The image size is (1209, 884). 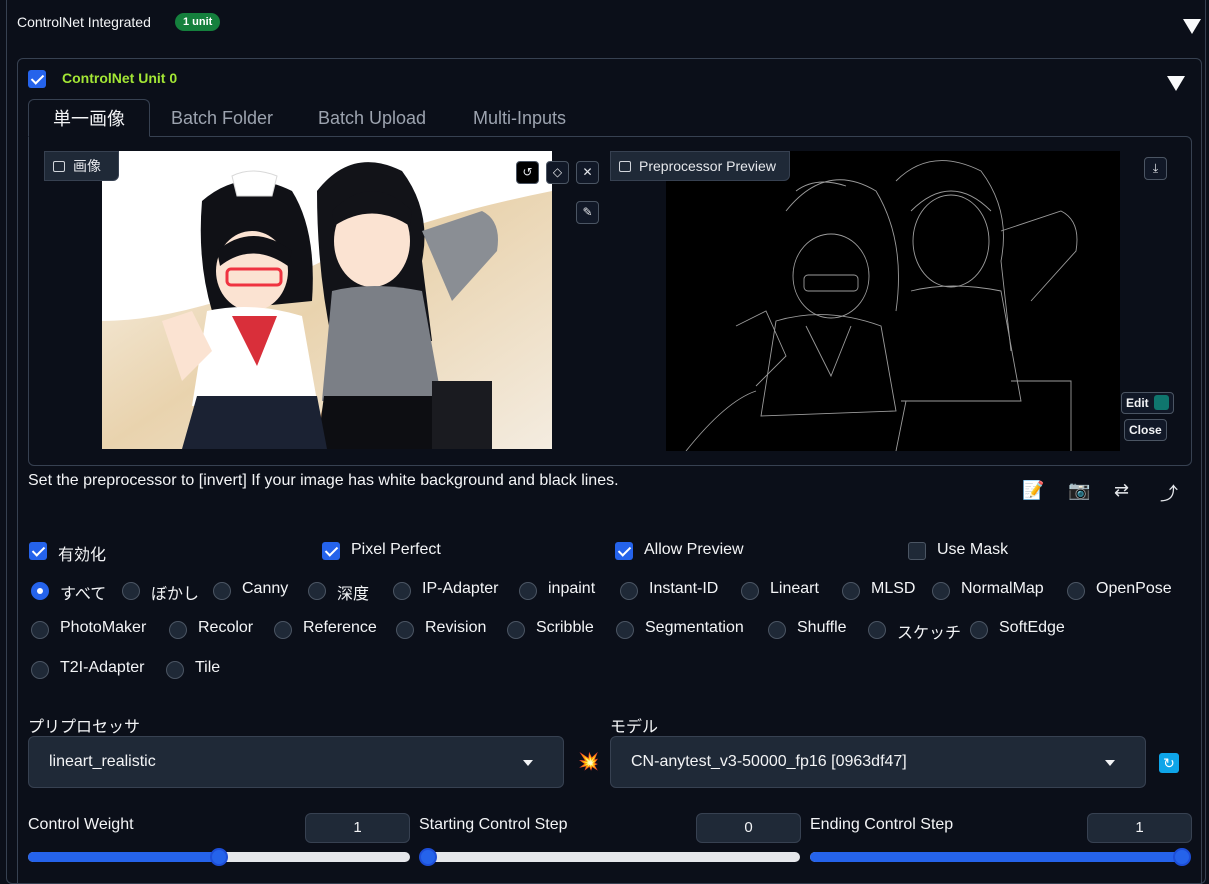 What do you see at coordinates (769, 761) in the screenshot?
I see `model-value: CN-anytest_v3-50000_fp16 [0963df47]` at bounding box center [769, 761].